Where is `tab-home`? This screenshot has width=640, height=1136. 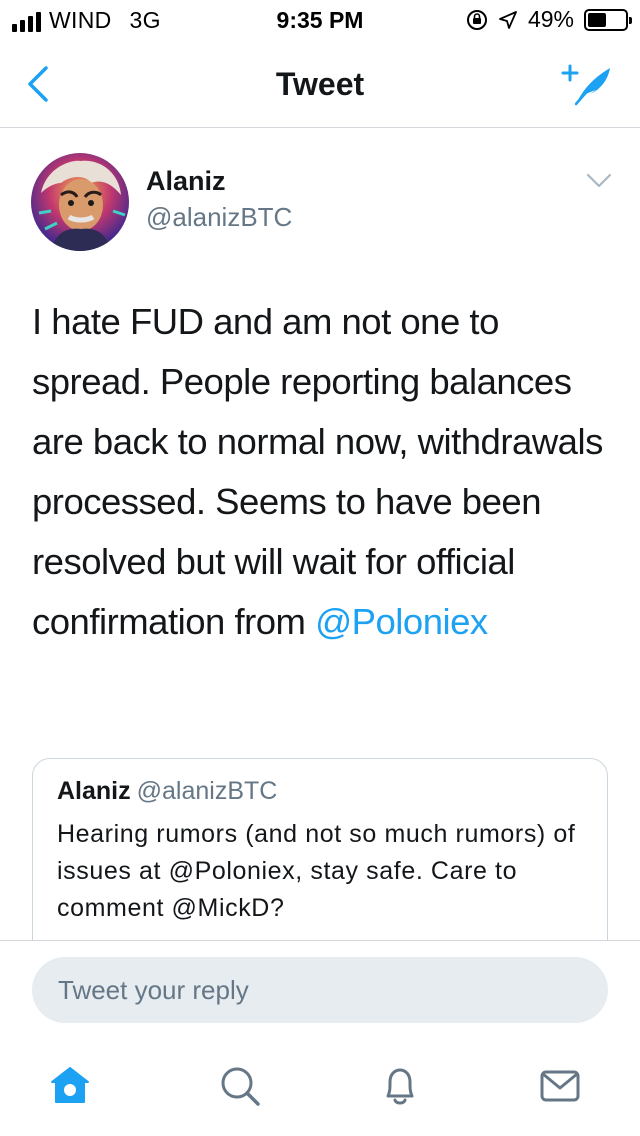
tab-home is located at coordinates (70, 1086).